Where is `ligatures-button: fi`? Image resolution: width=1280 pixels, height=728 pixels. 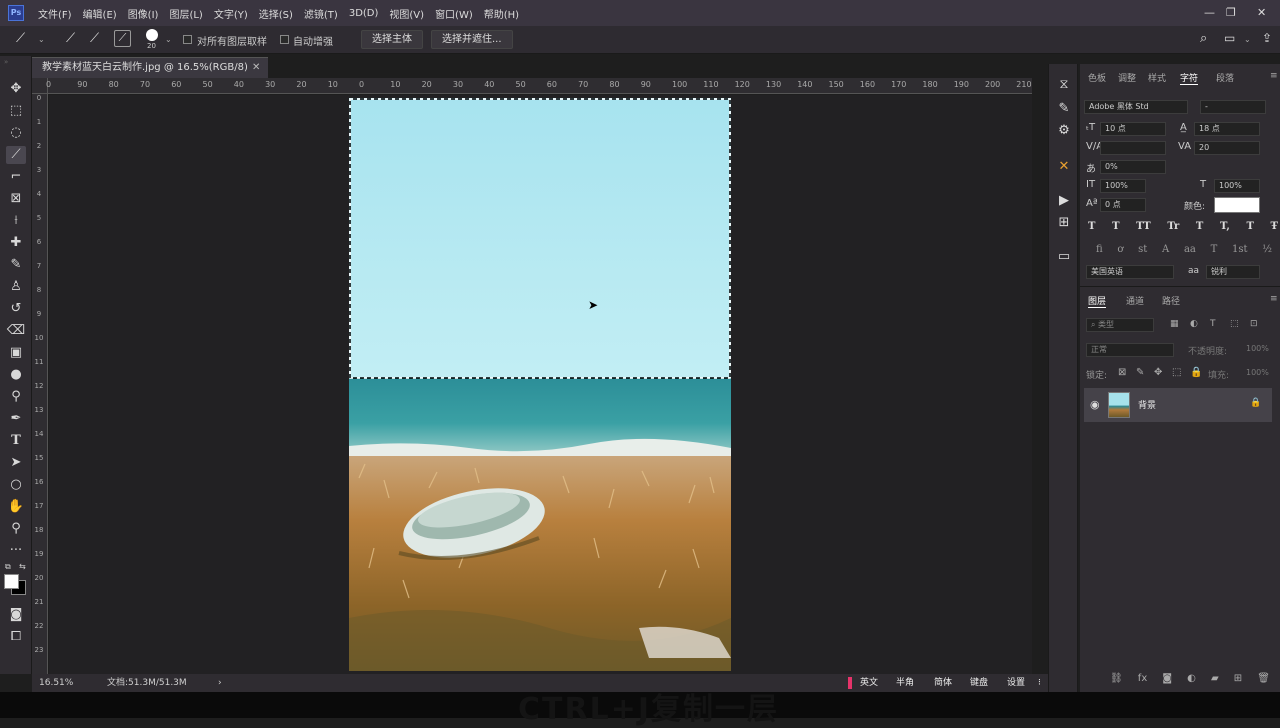 ligatures-button: fi is located at coordinates (1099, 251).